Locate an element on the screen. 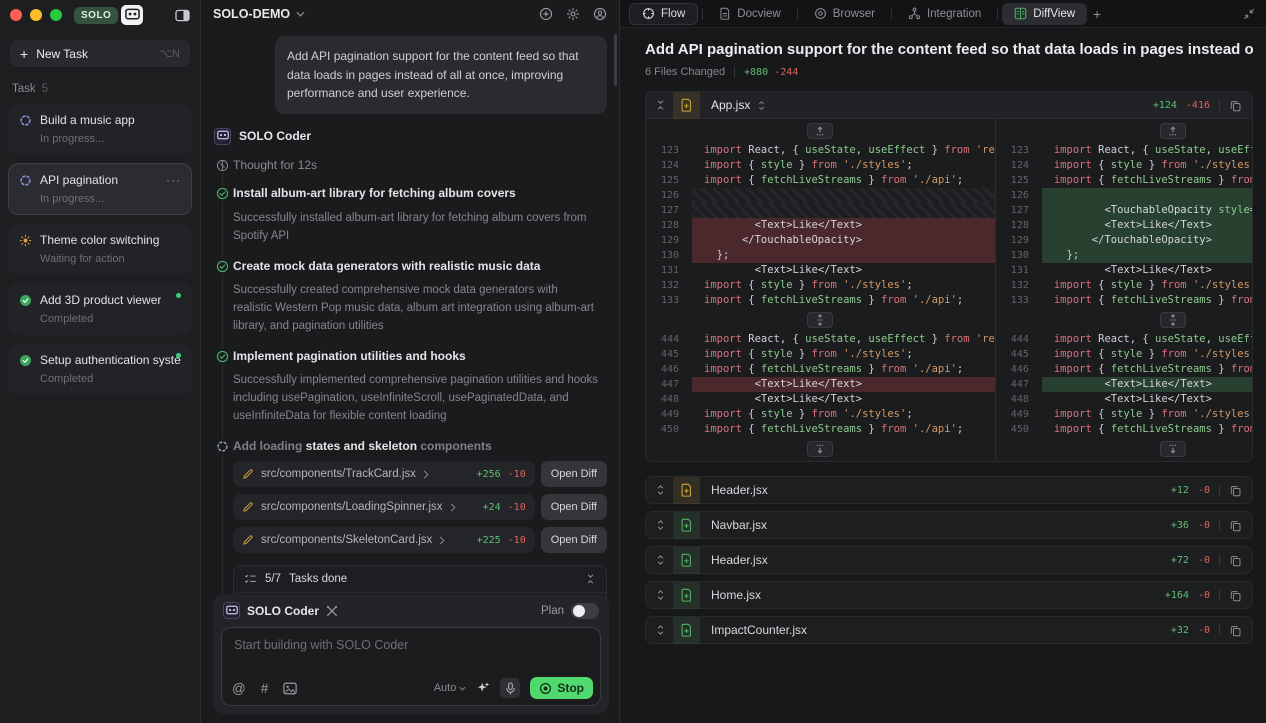  project-name: SOLO-DEMO is located at coordinates (251, 14).